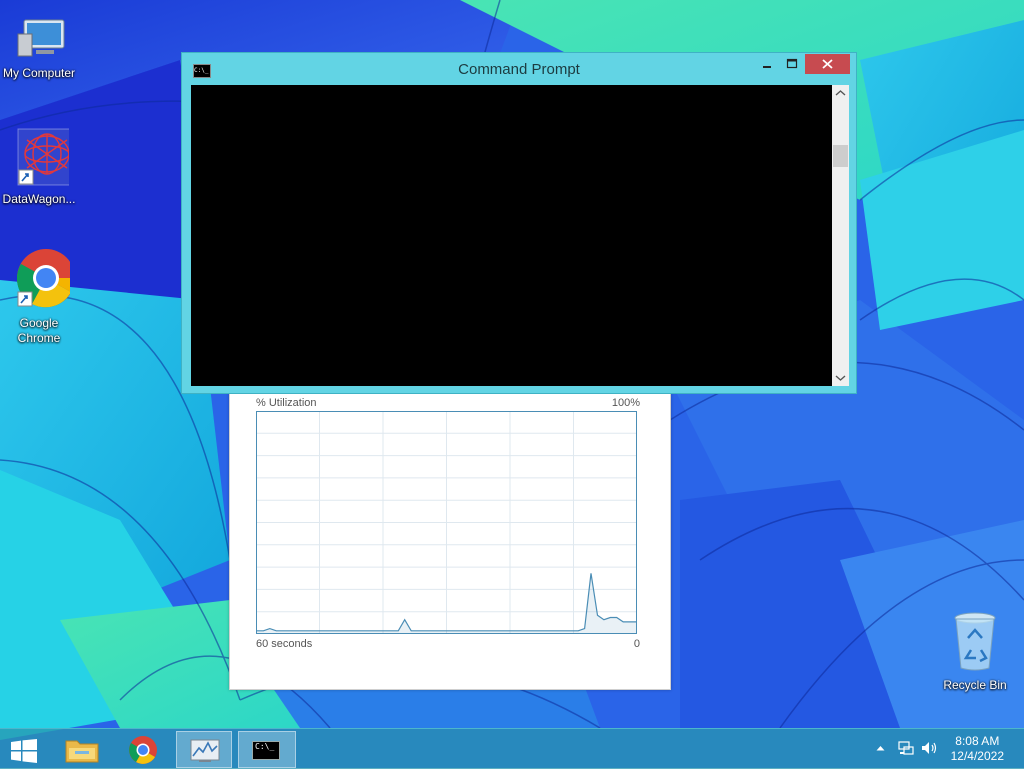 The image size is (1024, 769). What do you see at coordinates (906, 748) in the screenshot?
I see `network-icon` at bounding box center [906, 748].